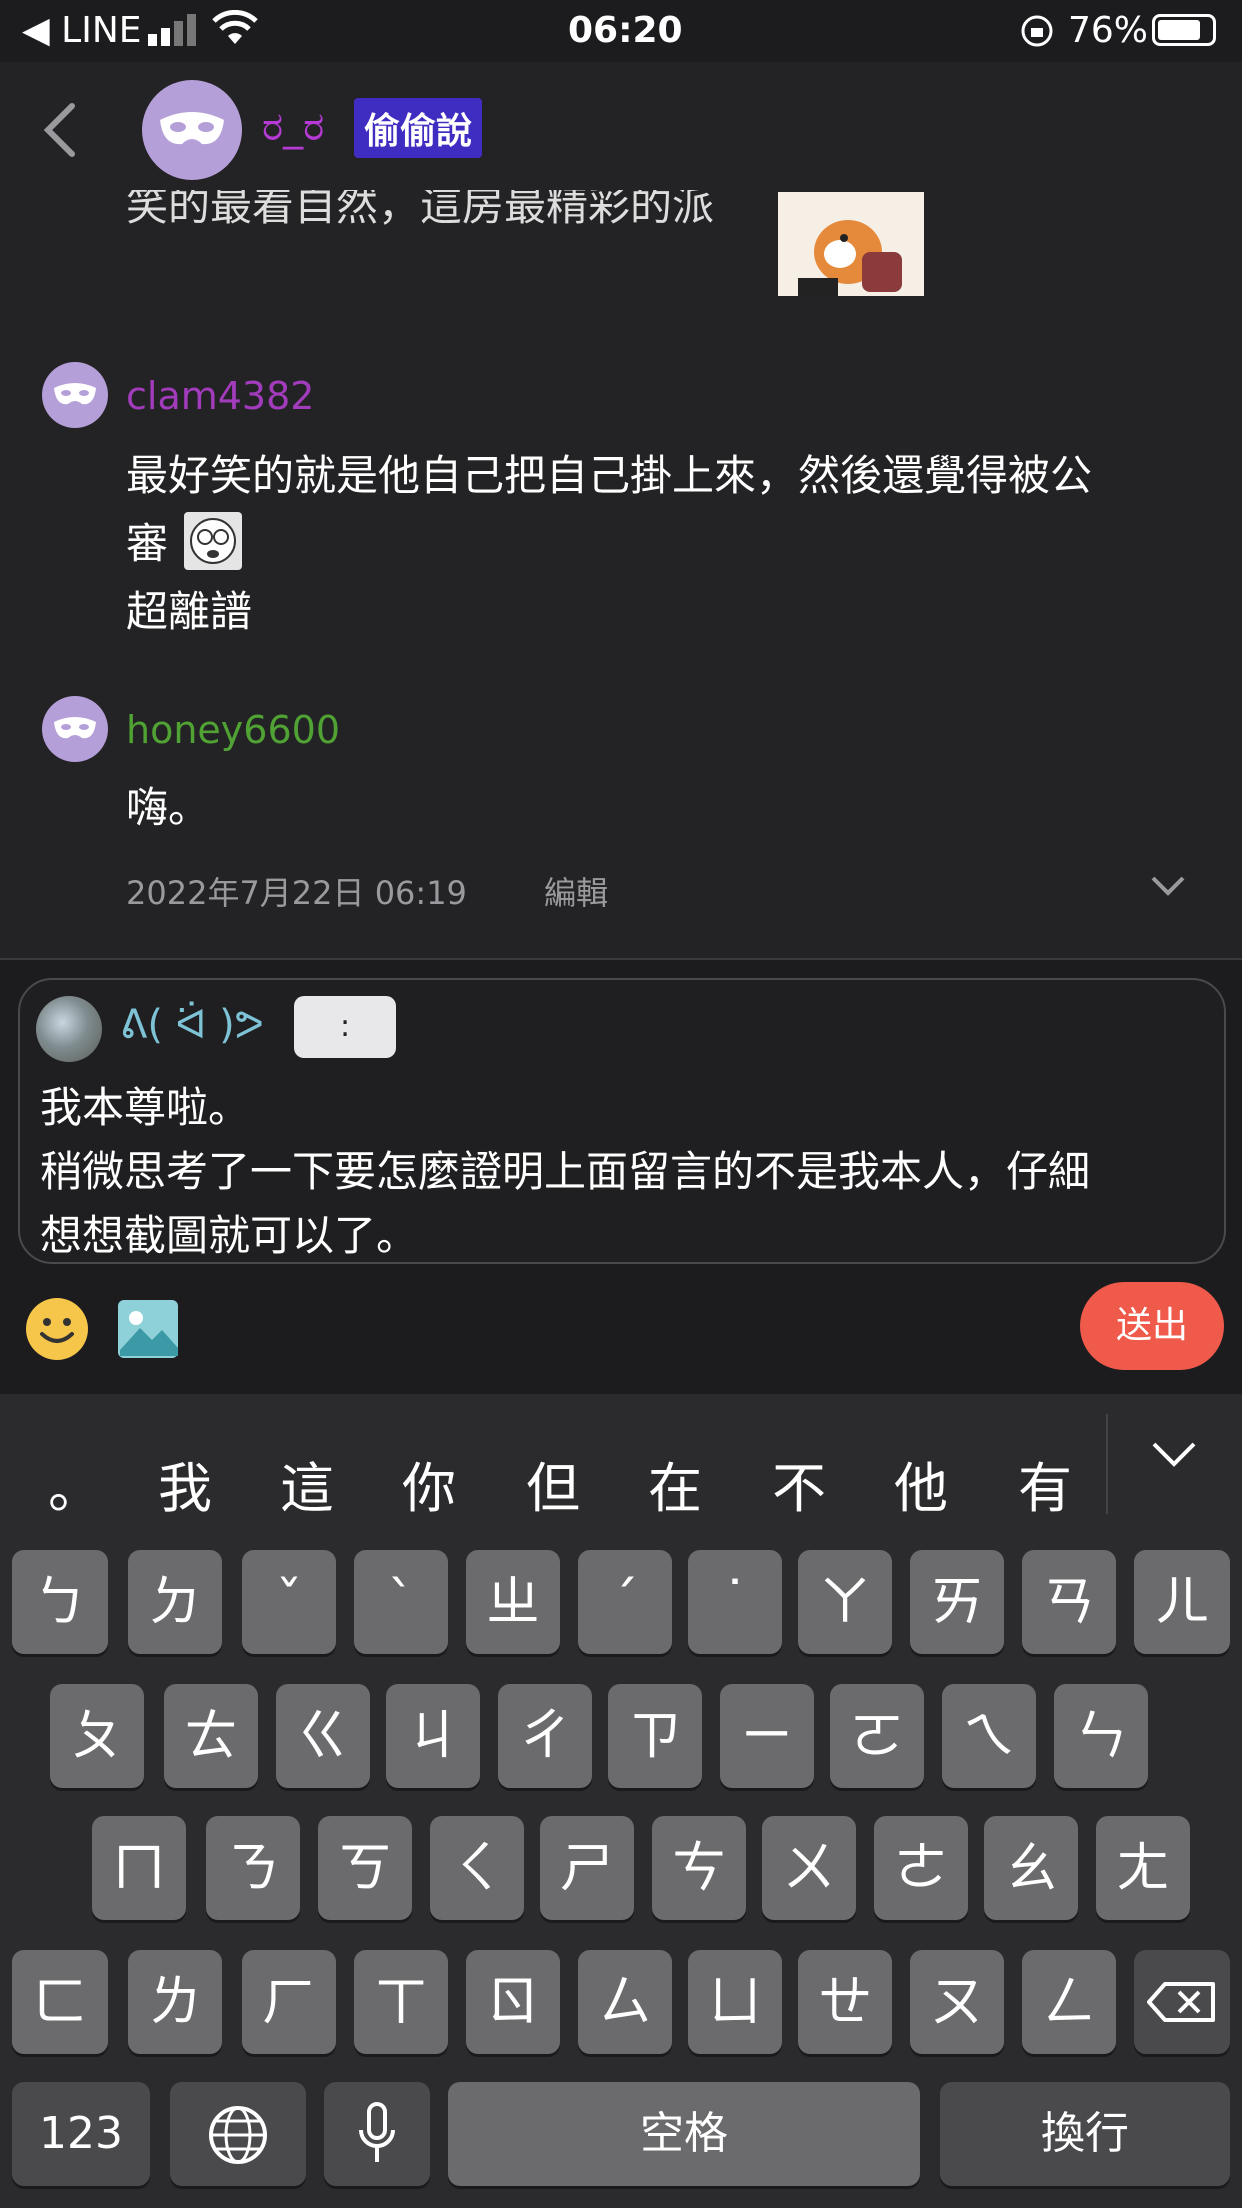  Describe the element at coordinates (289, 1602) in the screenshot. I see `key: ˇ` at that location.